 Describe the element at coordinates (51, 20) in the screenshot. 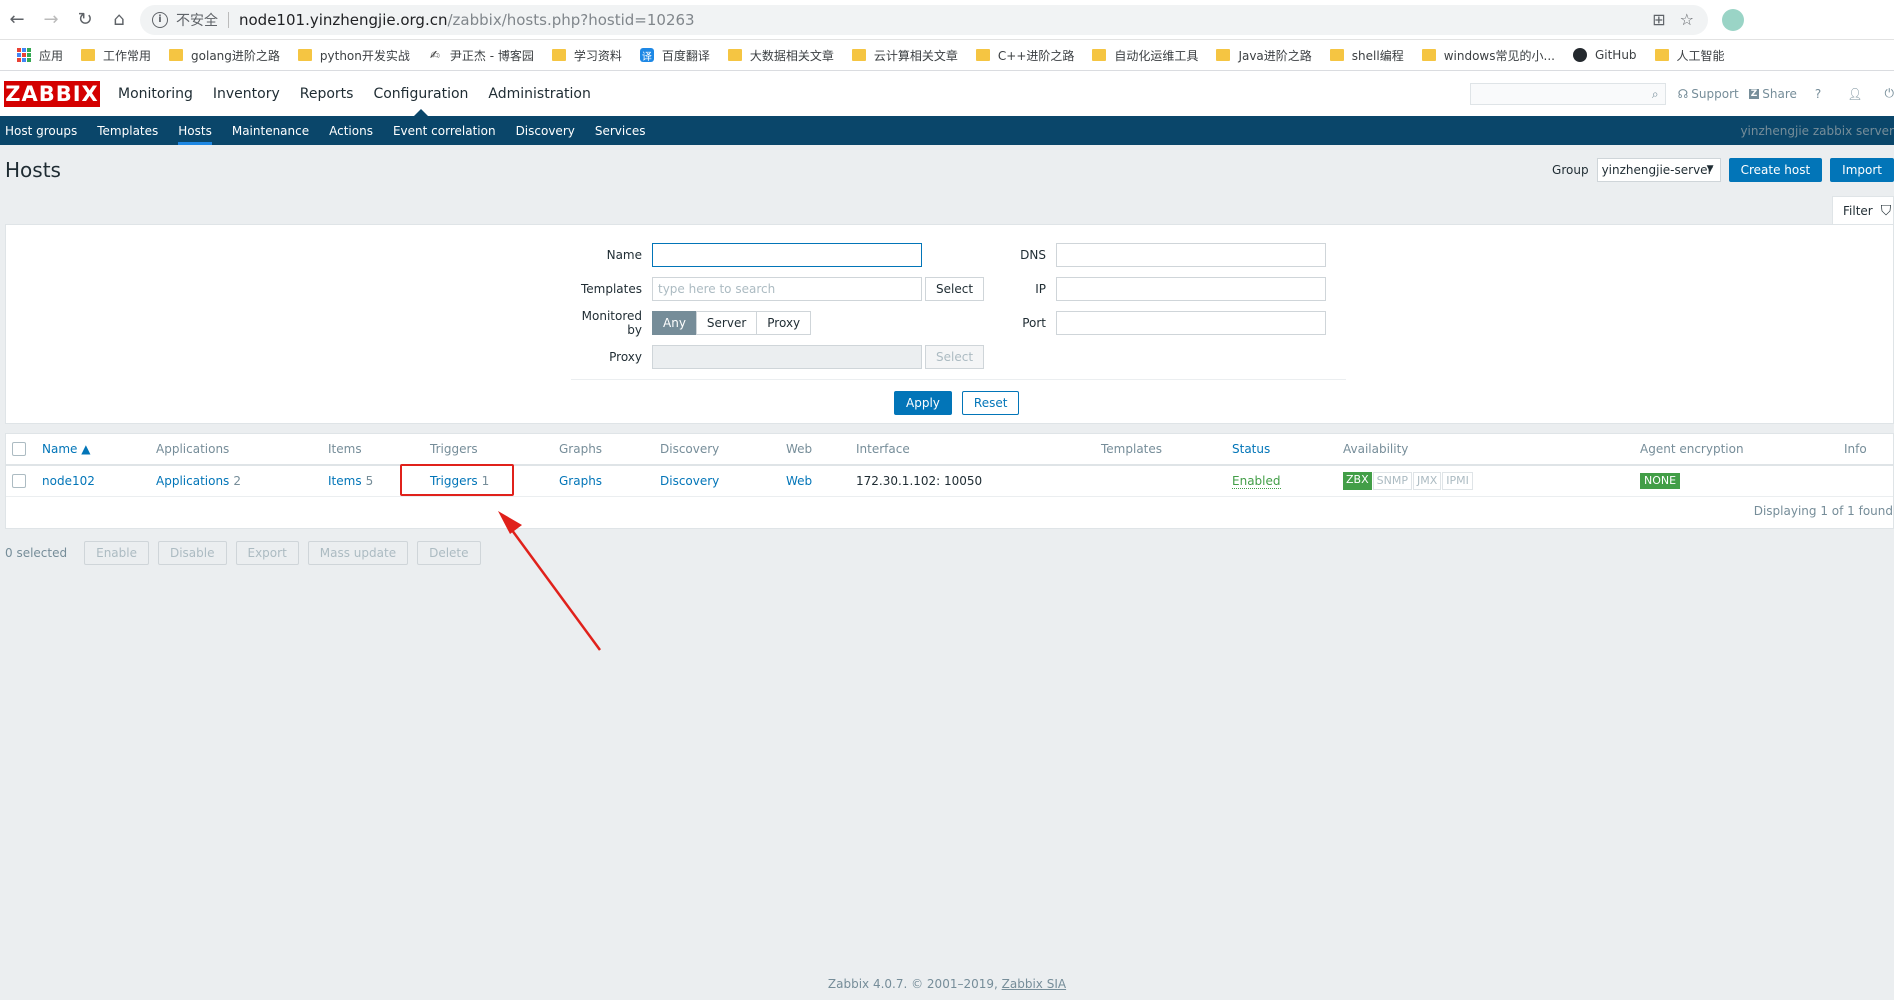

I see `forward-icon: →` at that location.